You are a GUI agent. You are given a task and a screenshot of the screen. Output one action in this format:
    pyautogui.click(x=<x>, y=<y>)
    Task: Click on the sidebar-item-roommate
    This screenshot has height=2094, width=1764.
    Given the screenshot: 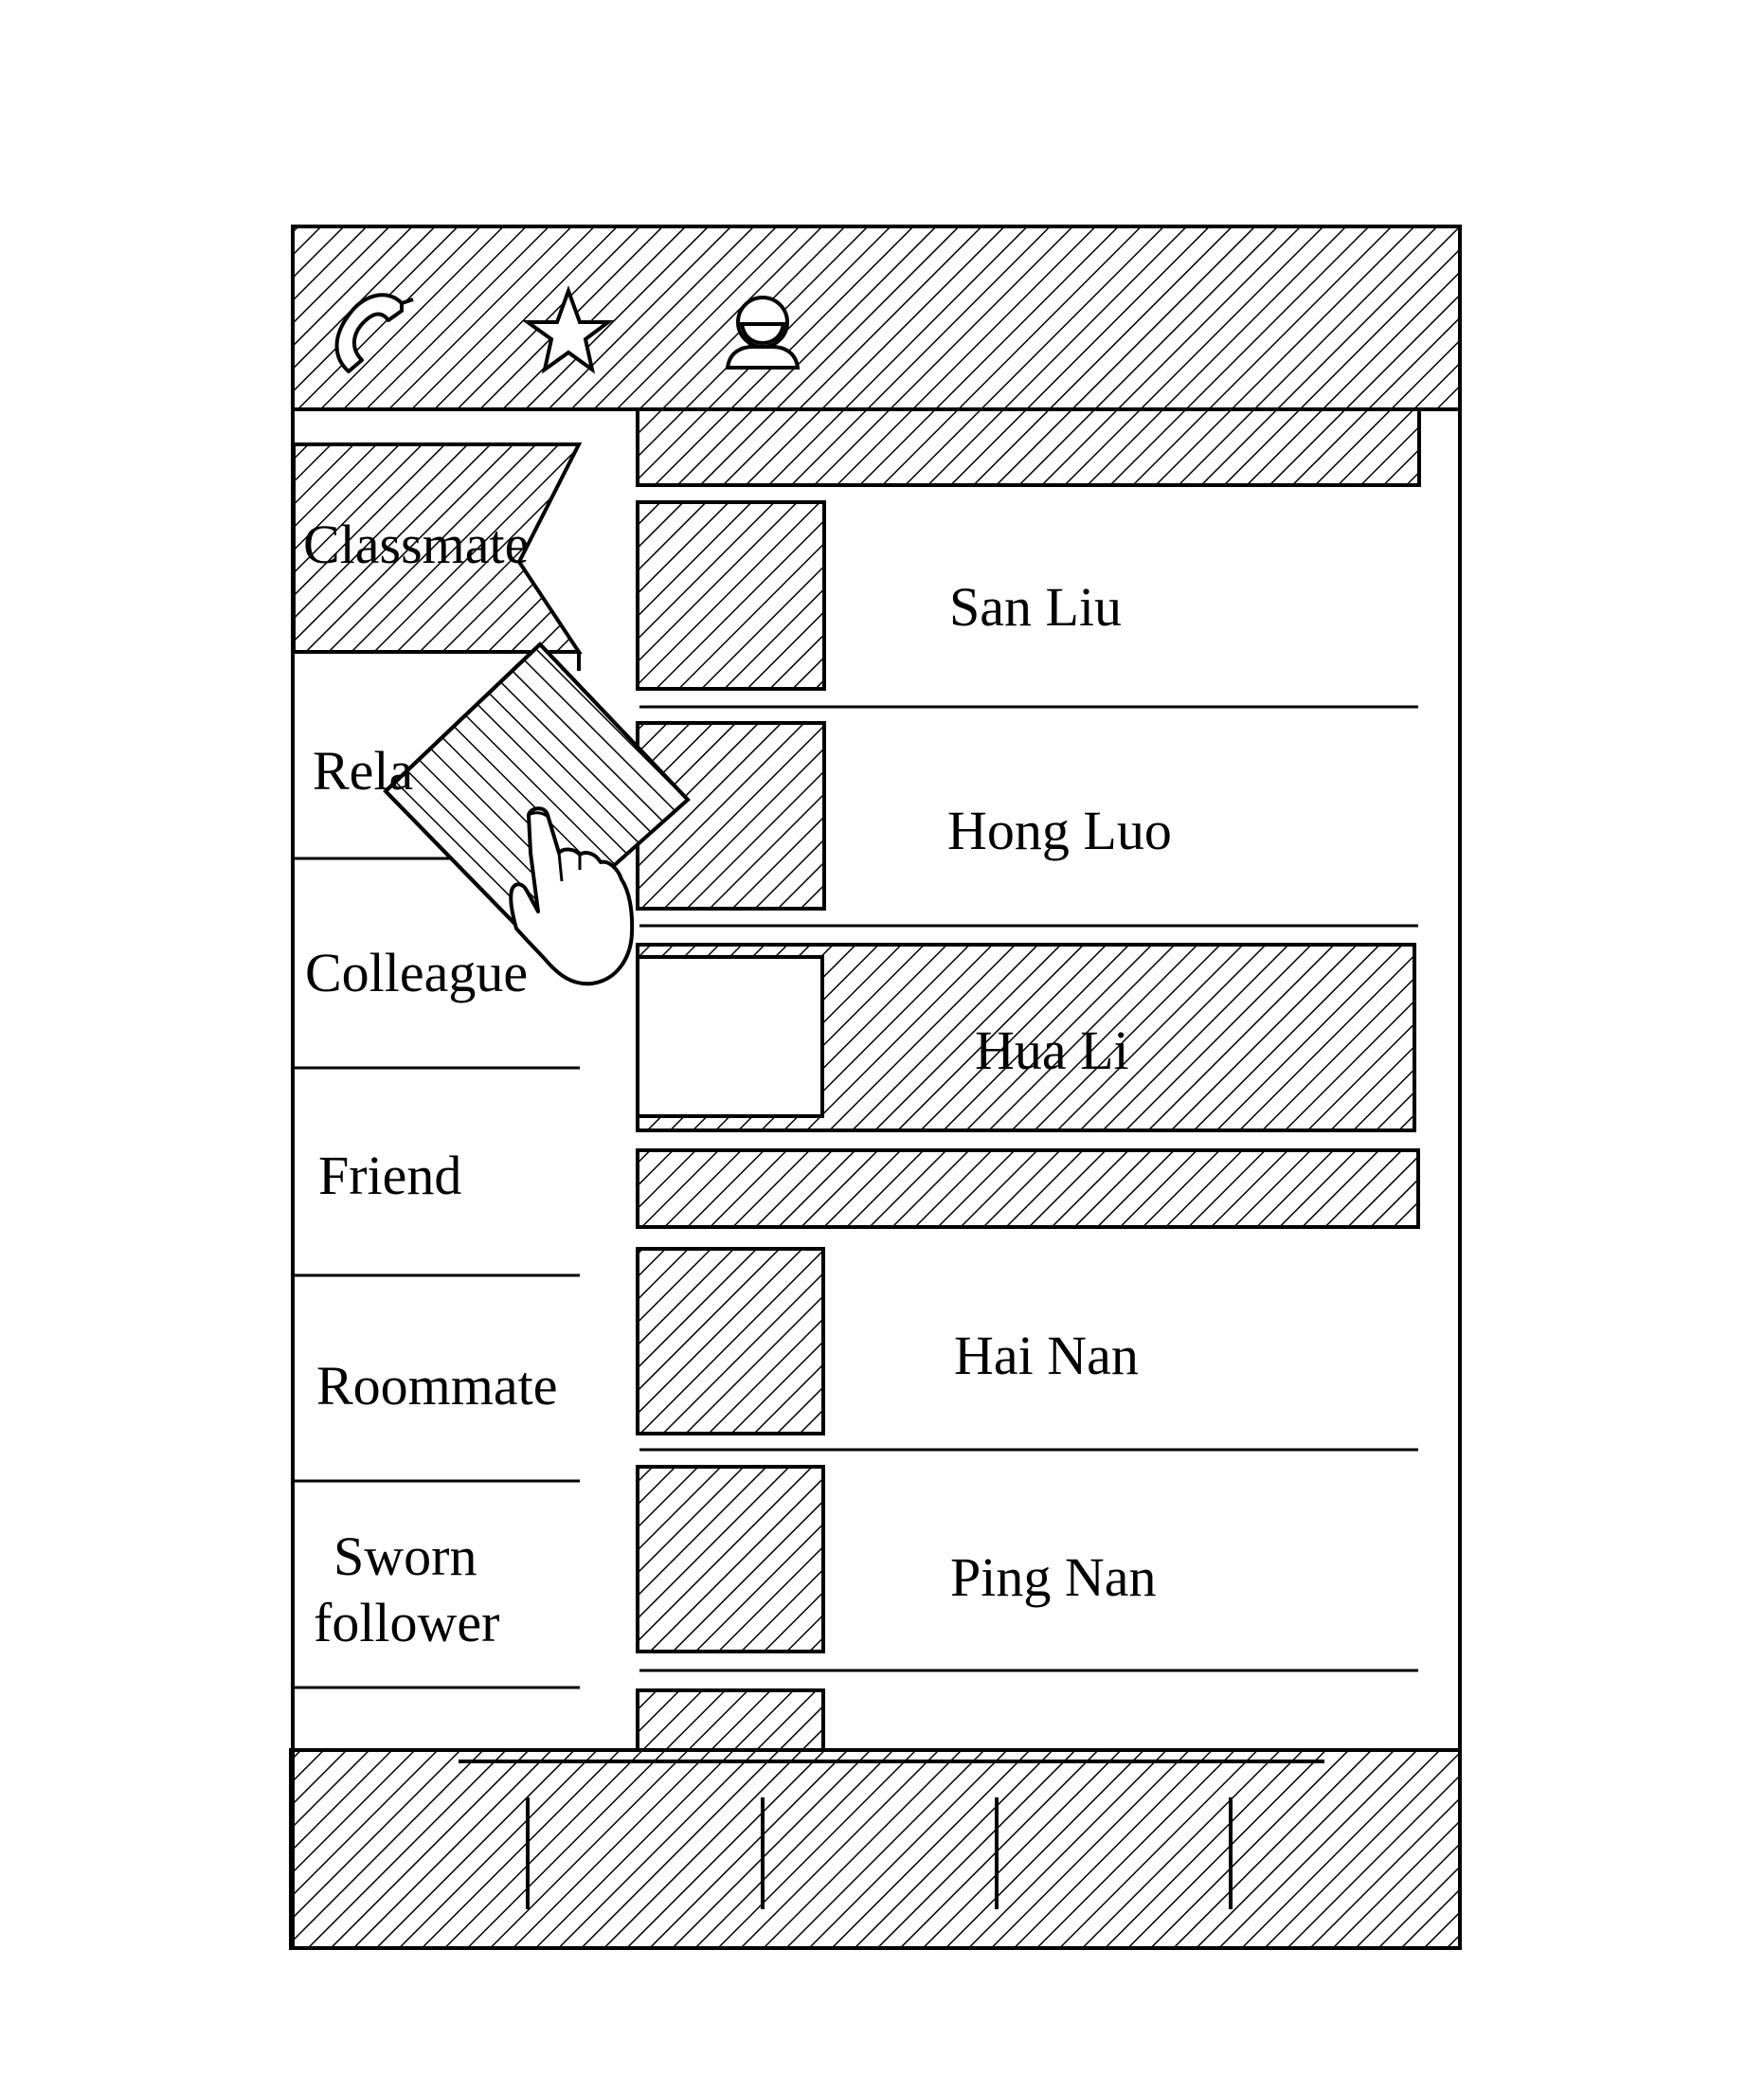 What is the action you would take?
    pyautogui.click(x=437, y=1378)
    